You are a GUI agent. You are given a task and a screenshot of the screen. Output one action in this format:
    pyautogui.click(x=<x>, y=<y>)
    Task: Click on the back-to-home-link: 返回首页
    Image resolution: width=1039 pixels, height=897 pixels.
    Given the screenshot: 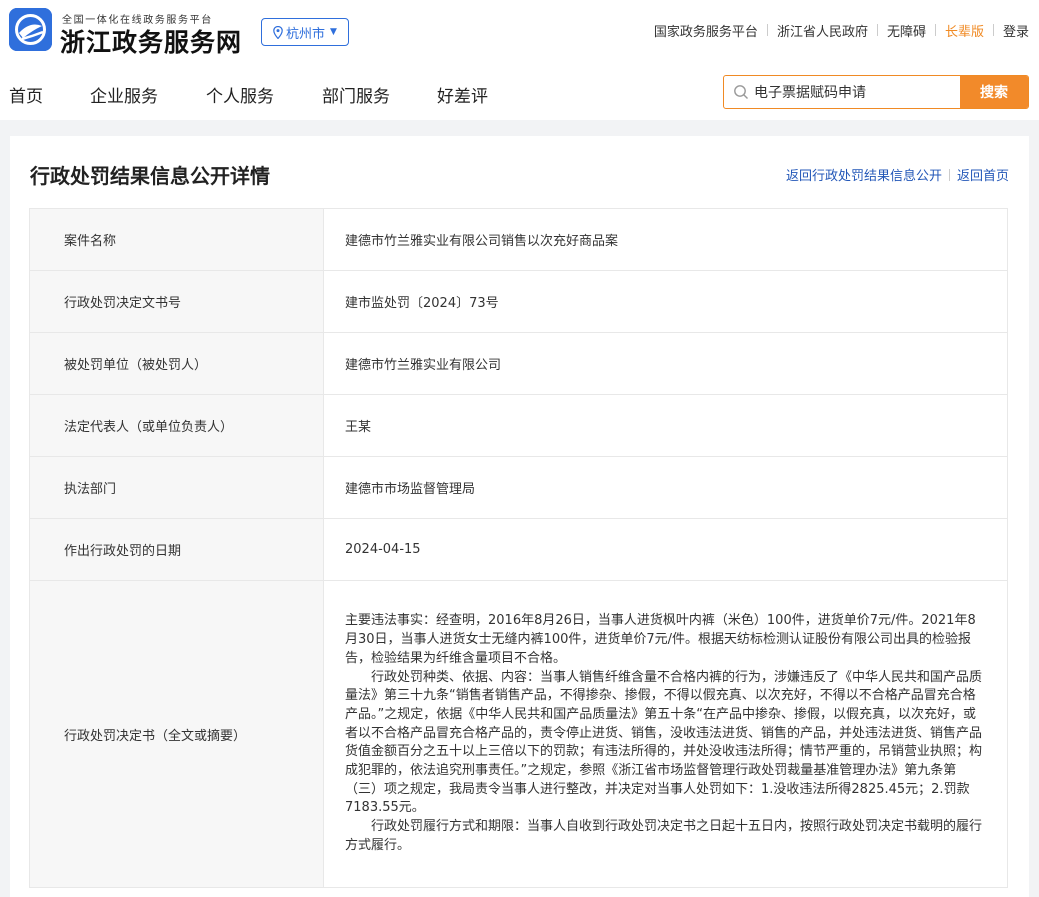 What is the action you would take?
    pyautogui.click(x=983, y=174)
    